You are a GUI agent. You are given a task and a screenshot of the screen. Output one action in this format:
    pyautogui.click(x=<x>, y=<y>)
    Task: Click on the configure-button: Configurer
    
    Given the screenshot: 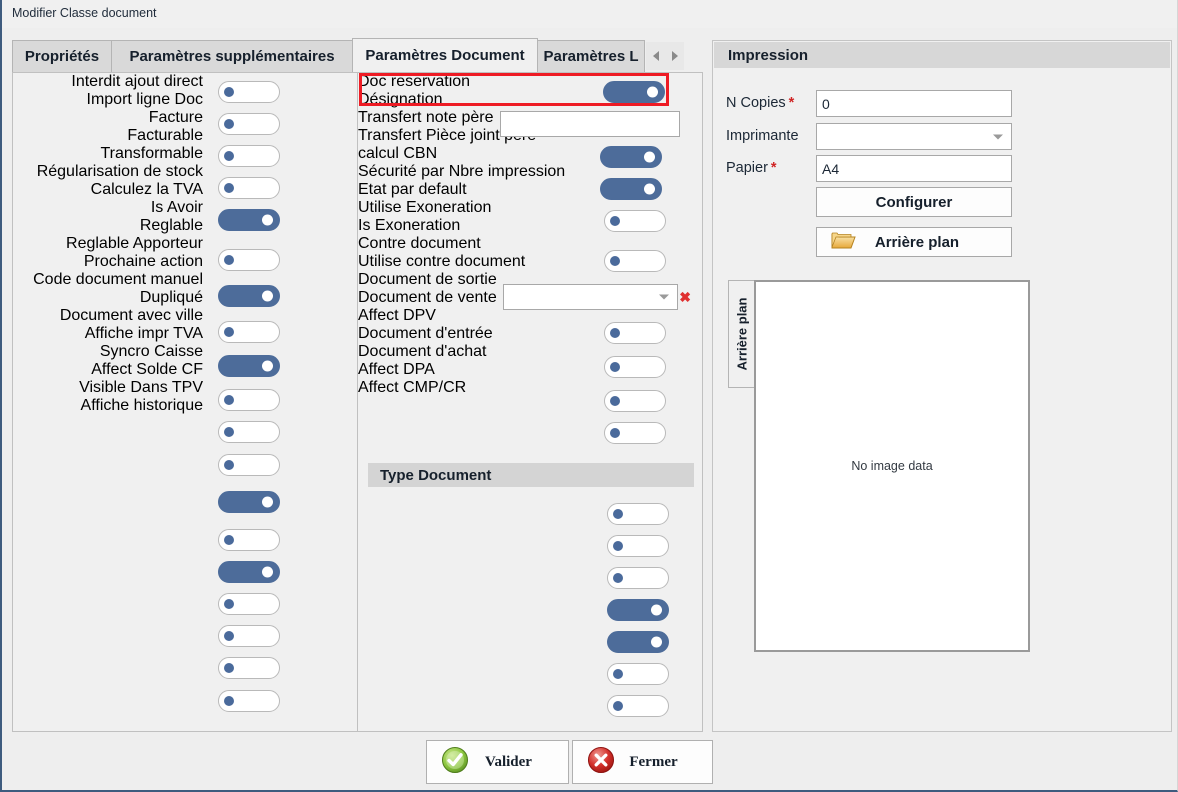 What is the action you would take?
    pyautogui.click(x=914, y=202)
    